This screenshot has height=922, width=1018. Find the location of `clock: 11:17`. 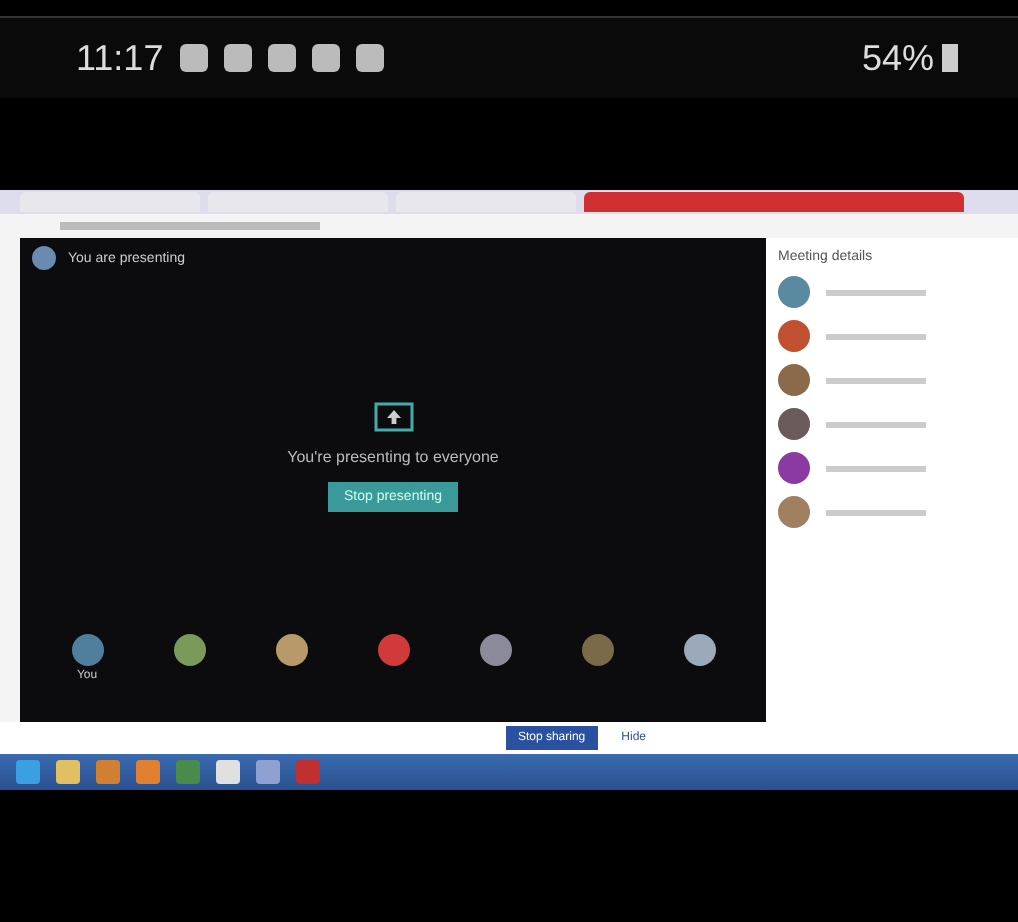

clock: 11:17 is located at coordinates (120, 58).